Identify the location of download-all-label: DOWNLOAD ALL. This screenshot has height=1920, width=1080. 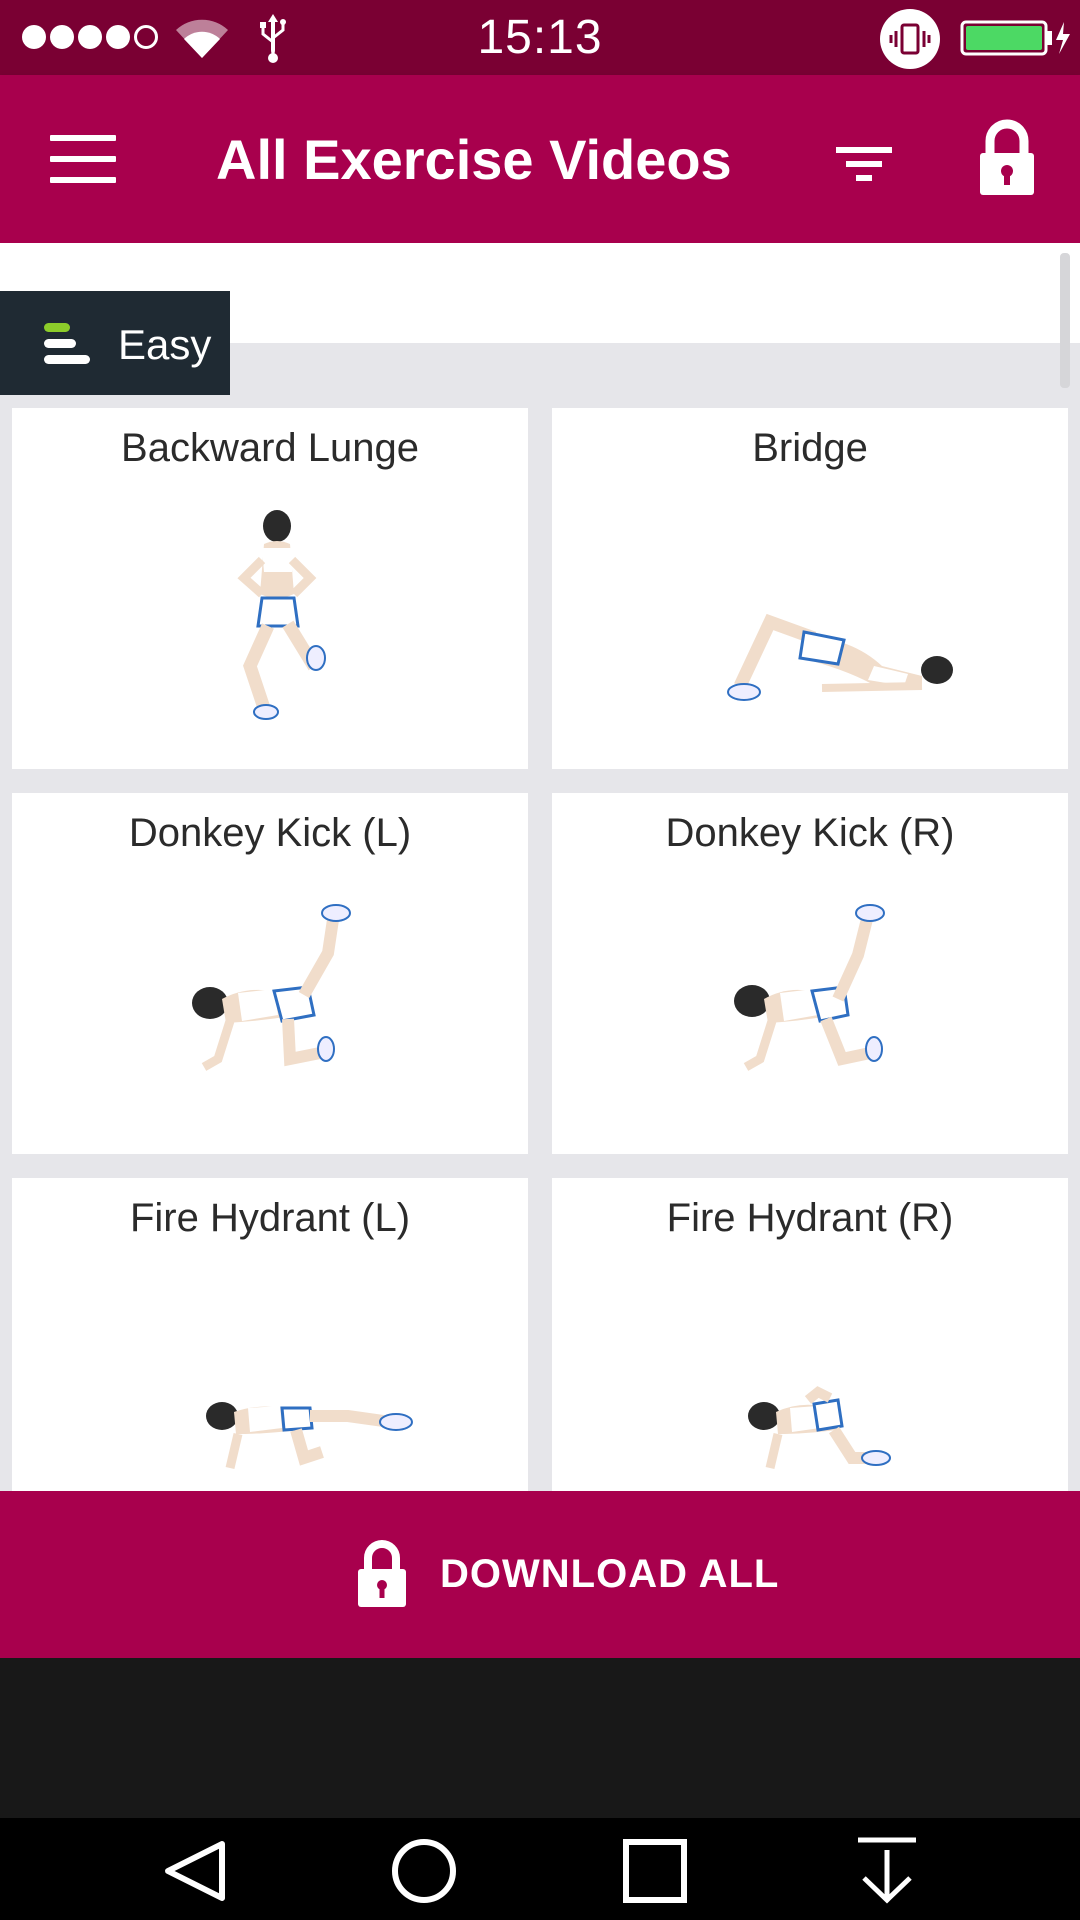
(610, 1573).